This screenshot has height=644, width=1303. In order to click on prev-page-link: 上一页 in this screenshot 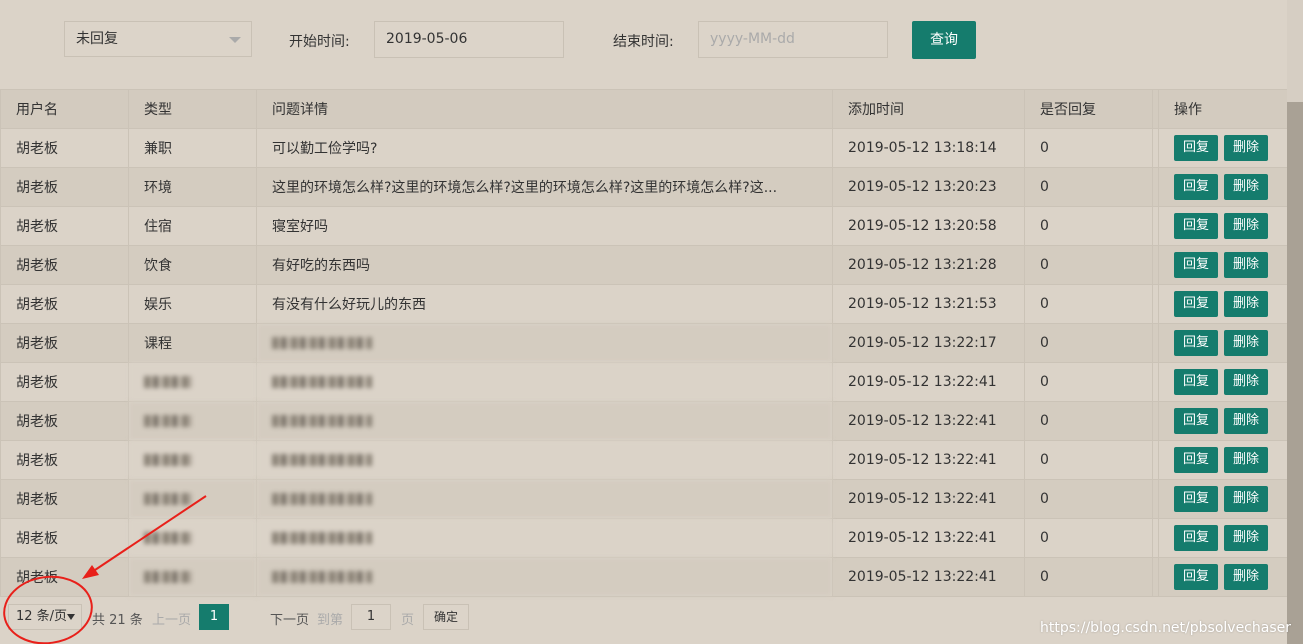, I will do `click(171, 618)`.